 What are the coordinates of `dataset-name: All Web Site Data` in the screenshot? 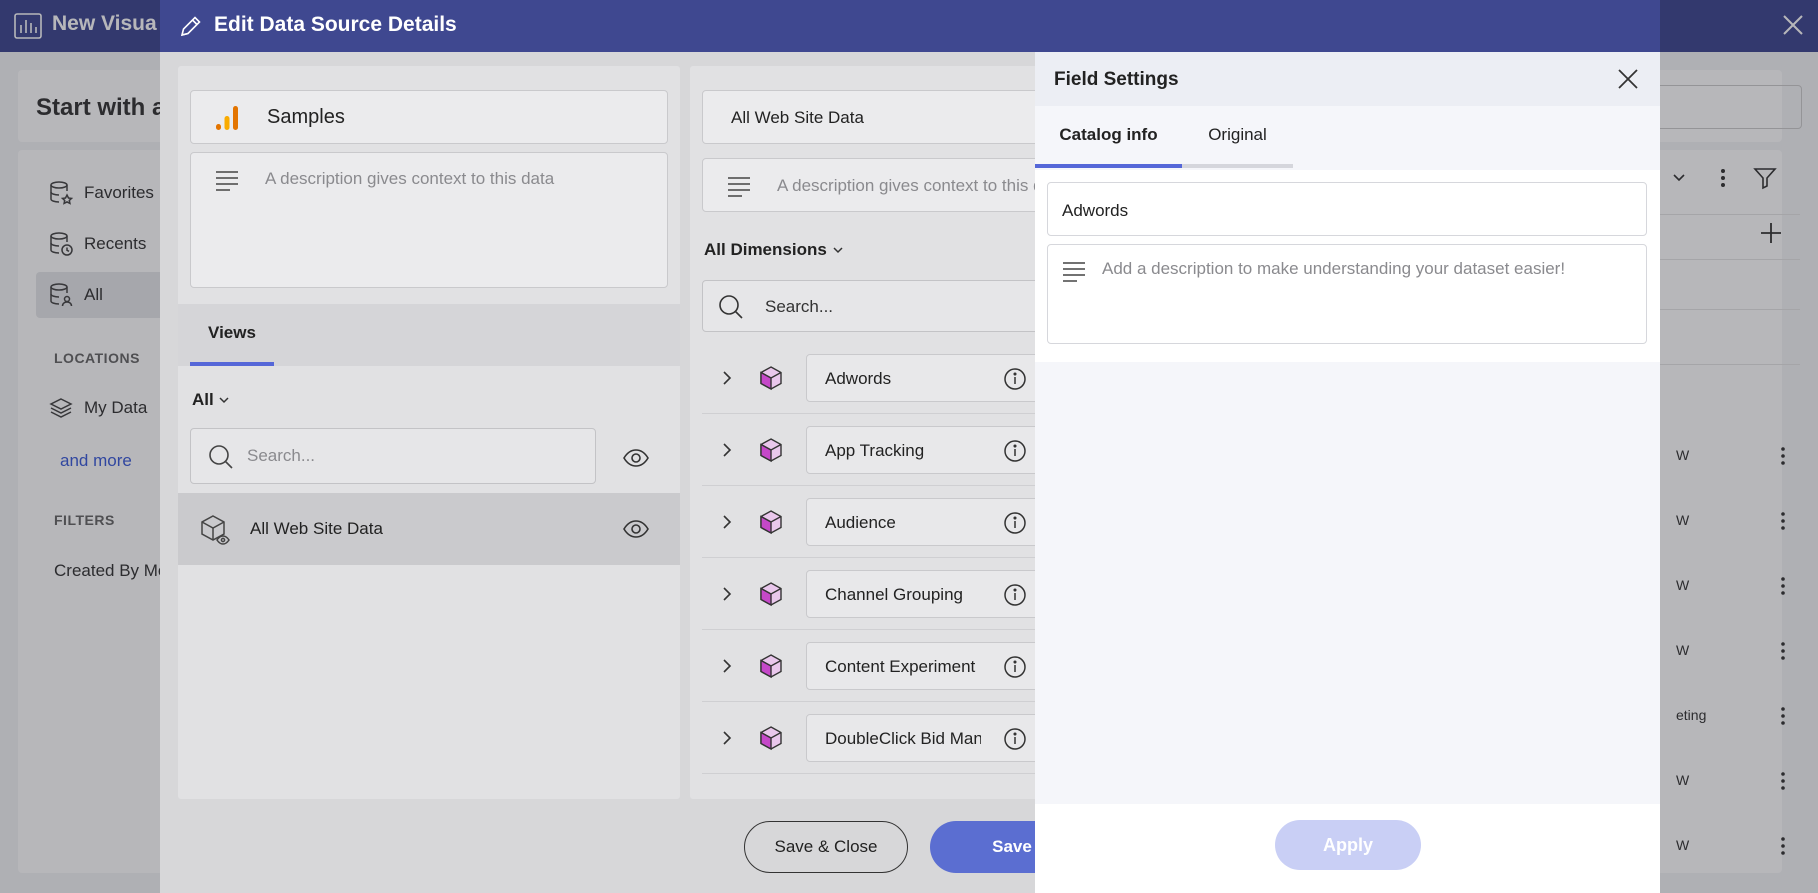 It's located at (797, 117).